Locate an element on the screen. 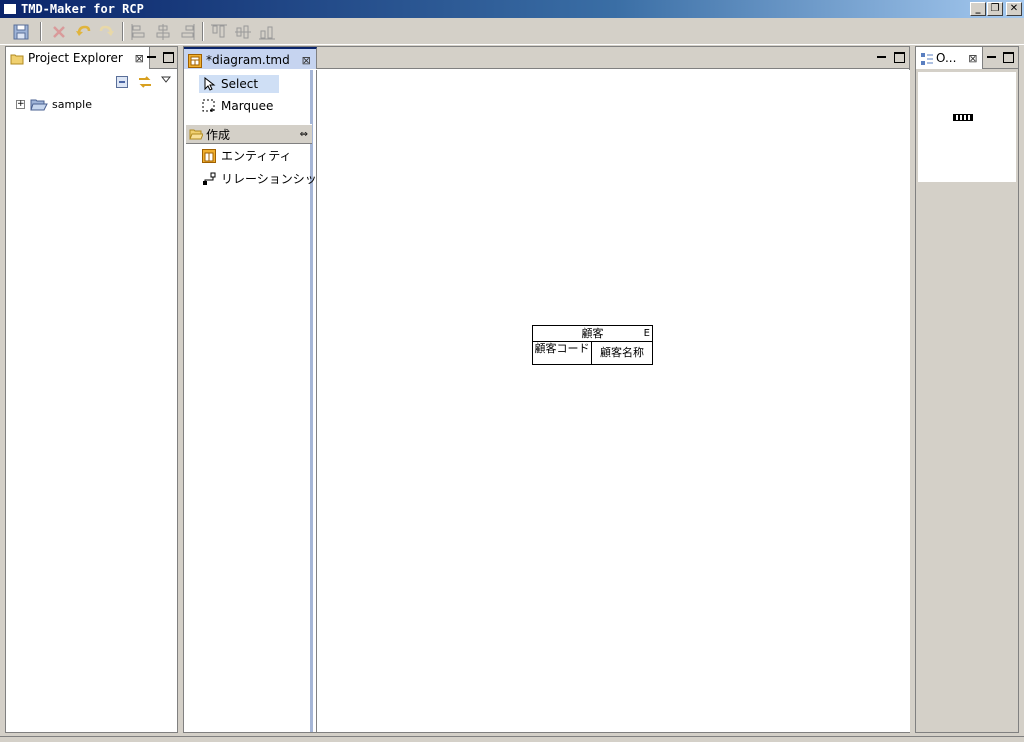  entity-customer: 顧客 E 顧客コード 顧客名称 is located at coordinates (592, 345).